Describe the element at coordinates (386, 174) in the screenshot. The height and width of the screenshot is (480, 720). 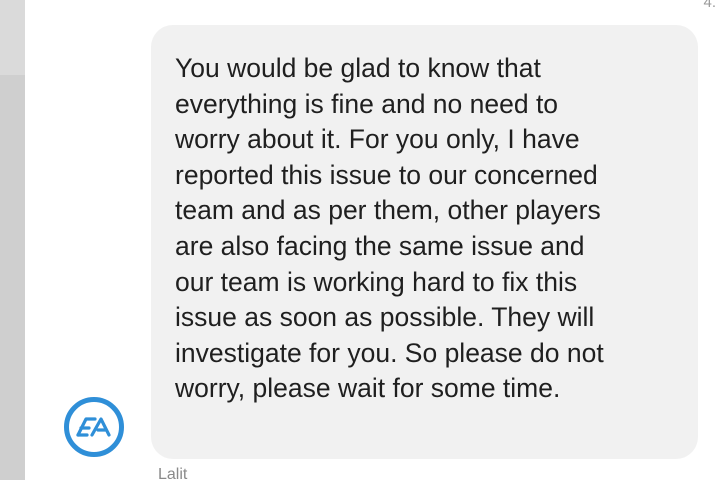
I see `message-line: reported this issue to our concerned` at that location.